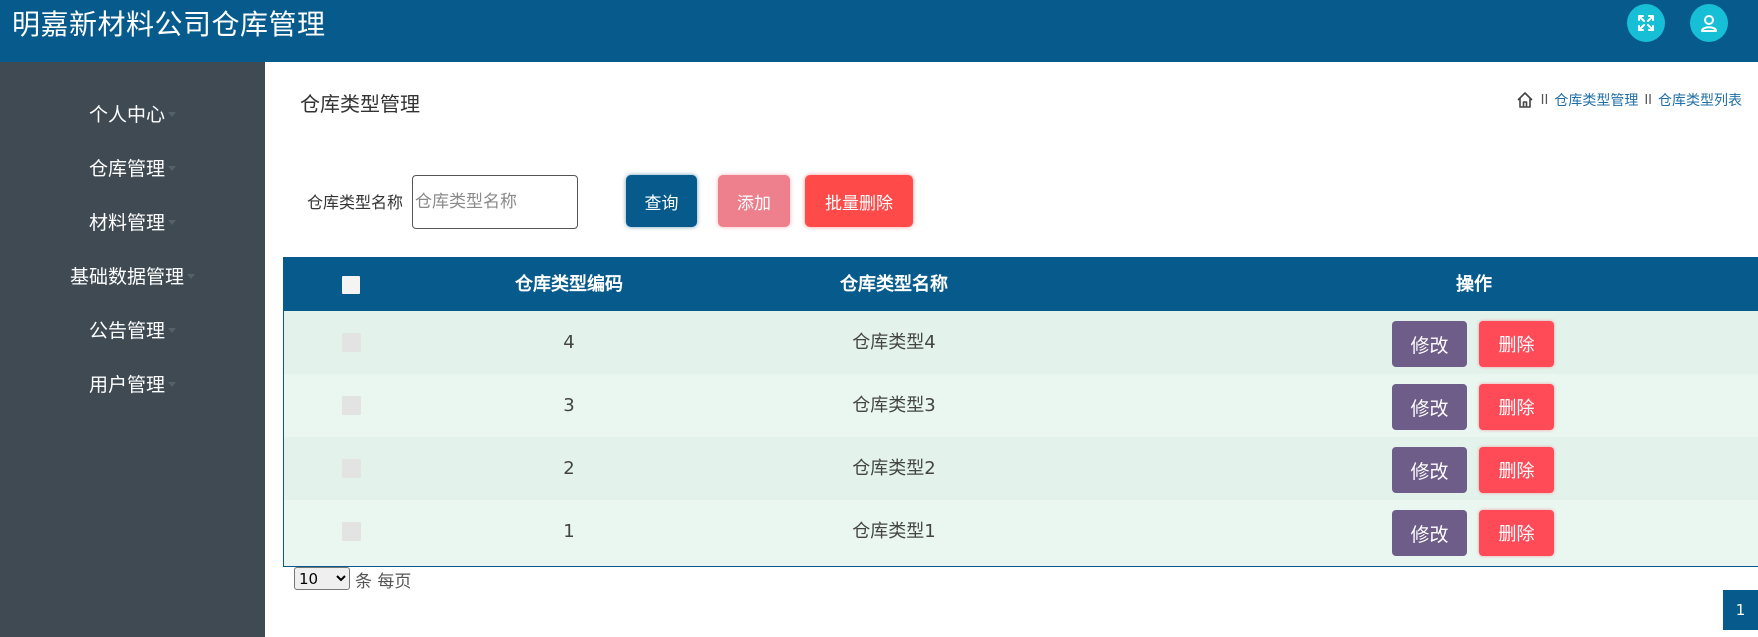 The image size is (1758, 637). What do you see at coordinates (879, 31) in the screenshot?
I see `top-header: 明嘉新材料公司仓库管理` at bounding box center [879, 31].